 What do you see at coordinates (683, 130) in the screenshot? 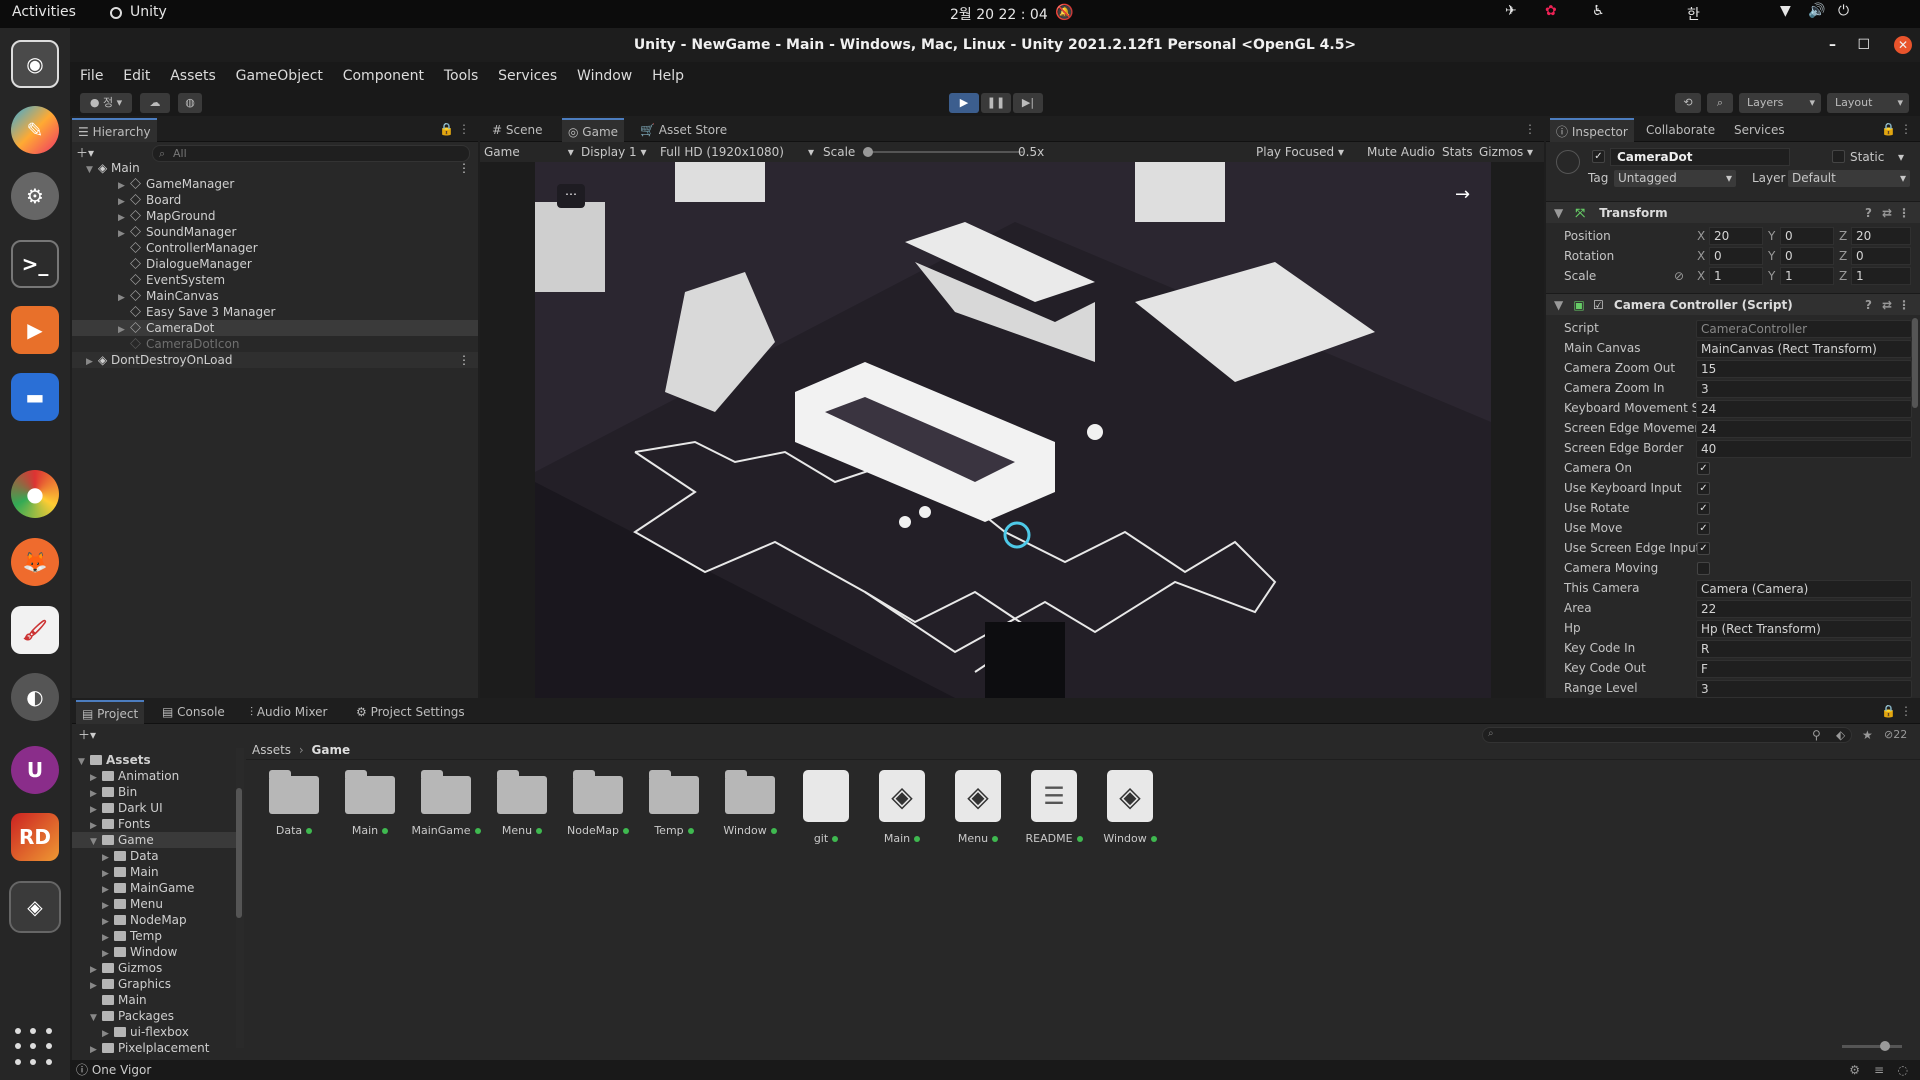
I see `tab-asset-store: 🛒 Asset Store` at bounding box center [683, 130].